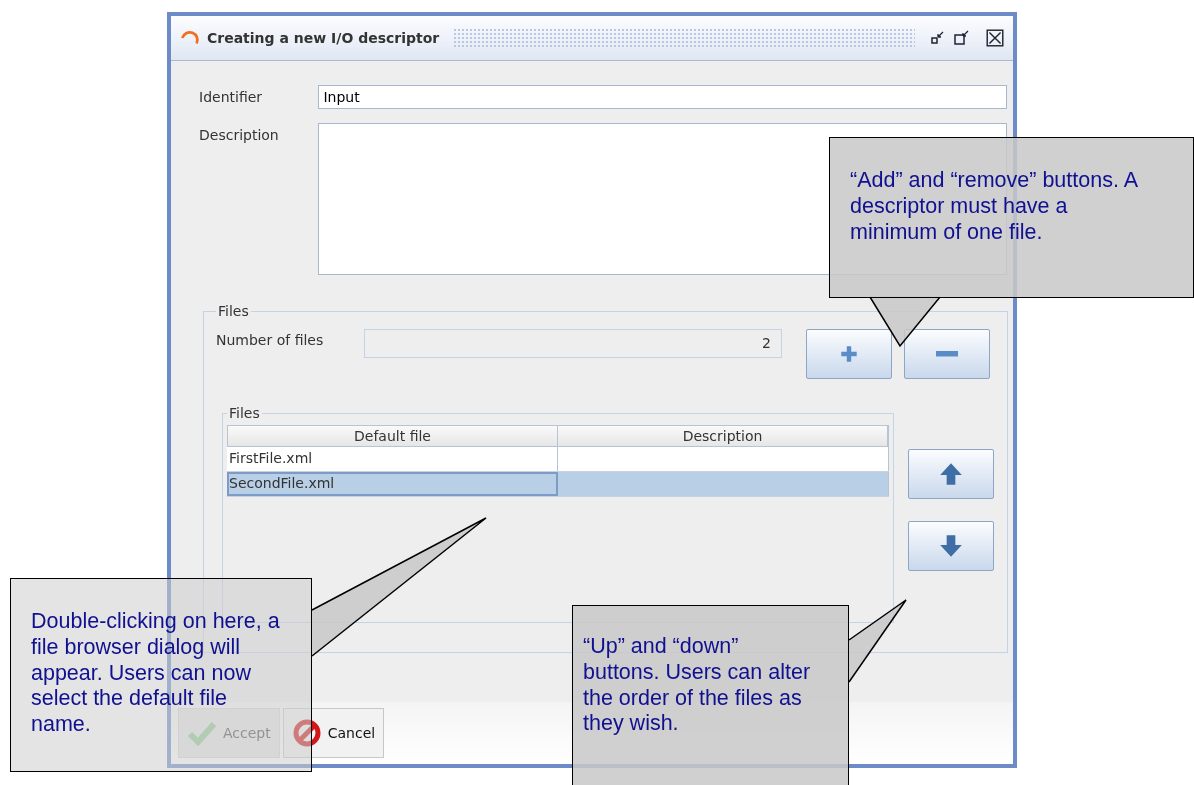  What do you see at coordinates (662, 97) in the screenshot?
I see `identifier-field: Input` at bounding box center [662, 97].